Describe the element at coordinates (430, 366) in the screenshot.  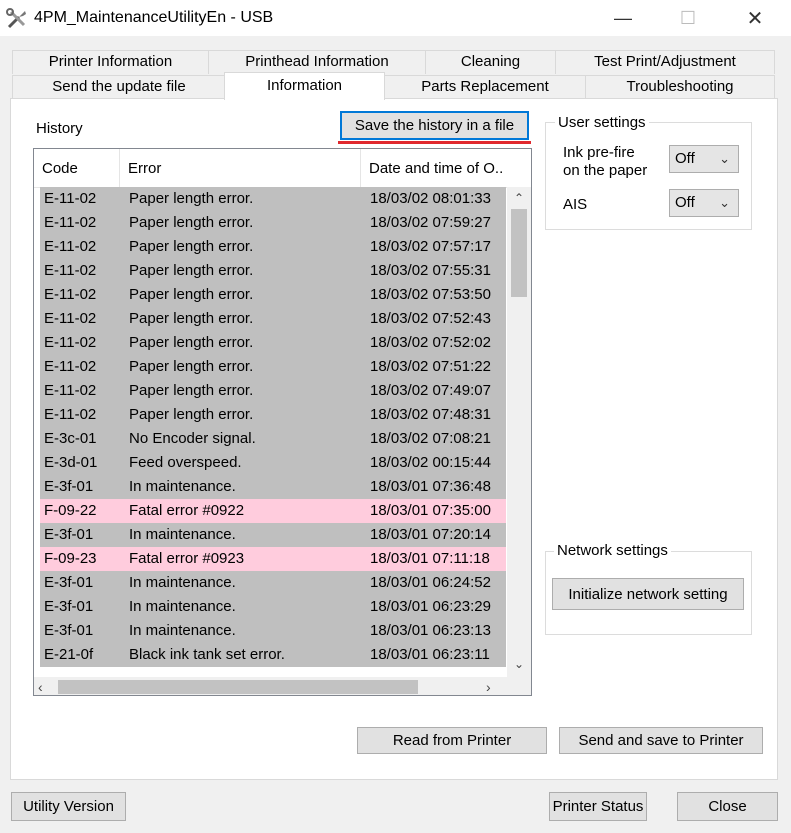
I see `cell-date: 18/03/02 07:51:22` at that location.